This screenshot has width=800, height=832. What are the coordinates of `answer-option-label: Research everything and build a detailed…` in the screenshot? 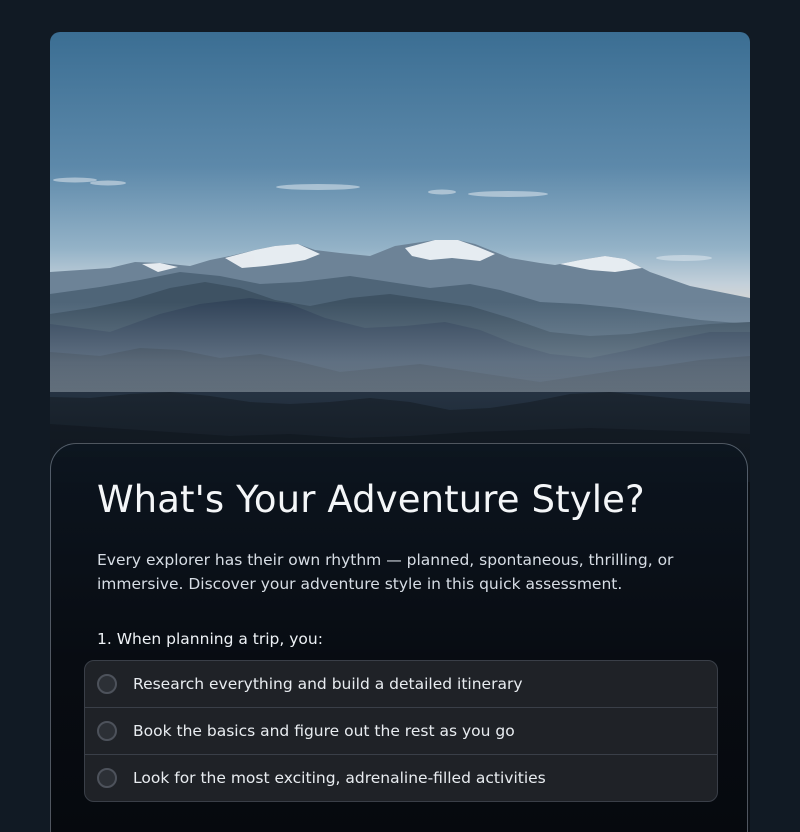 It's located at (328, 684).